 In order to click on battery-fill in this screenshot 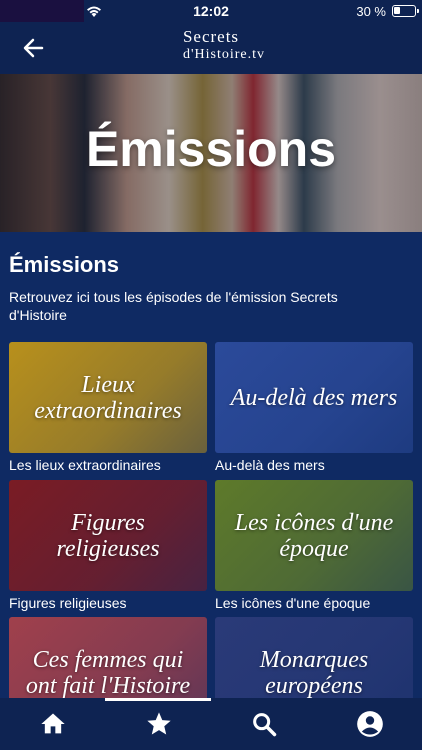, I will do `click(397, 10)`.